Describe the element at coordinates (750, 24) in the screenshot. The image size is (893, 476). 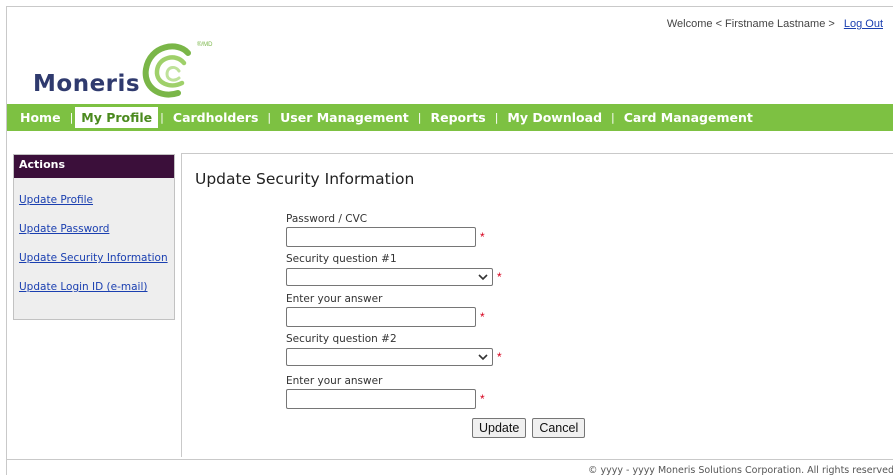
I see `welcome-text: Welcome < Firstname Lastname >` at that location.